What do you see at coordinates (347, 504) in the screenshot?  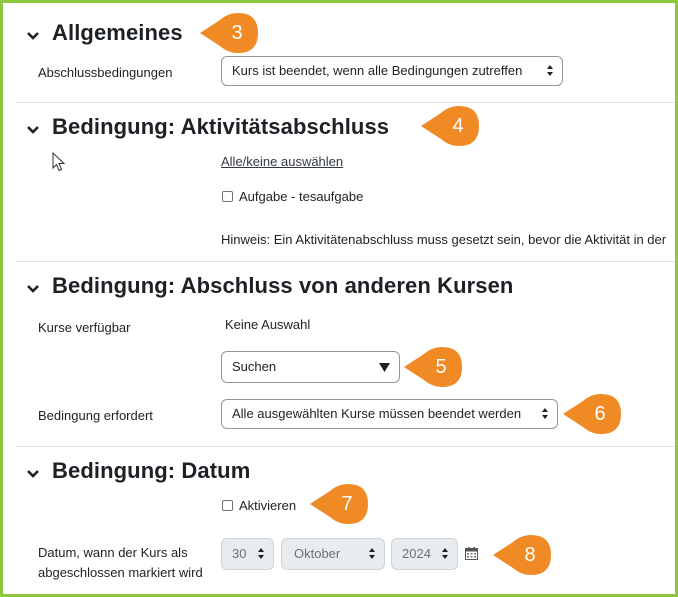 I see `callout-number: 7` at bounding box center [347, 504].